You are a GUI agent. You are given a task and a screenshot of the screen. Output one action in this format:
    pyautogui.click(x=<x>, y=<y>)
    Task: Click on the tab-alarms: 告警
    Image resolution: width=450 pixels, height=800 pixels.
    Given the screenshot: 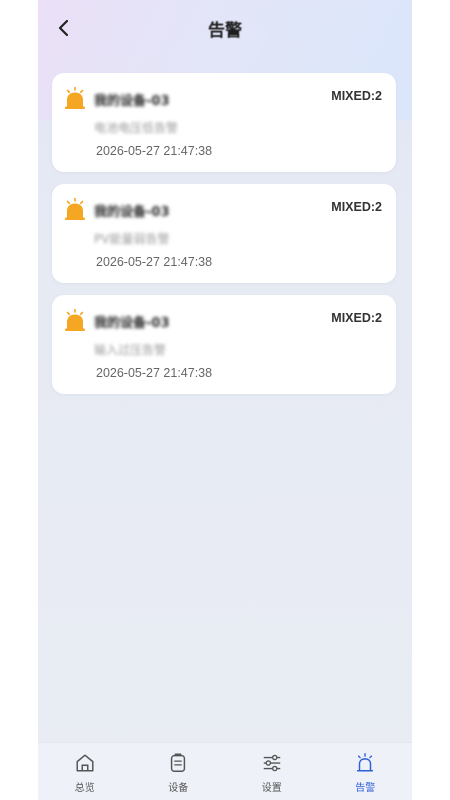 What is the action you would take?
    pyautogui.click(x=366, y=771)
    